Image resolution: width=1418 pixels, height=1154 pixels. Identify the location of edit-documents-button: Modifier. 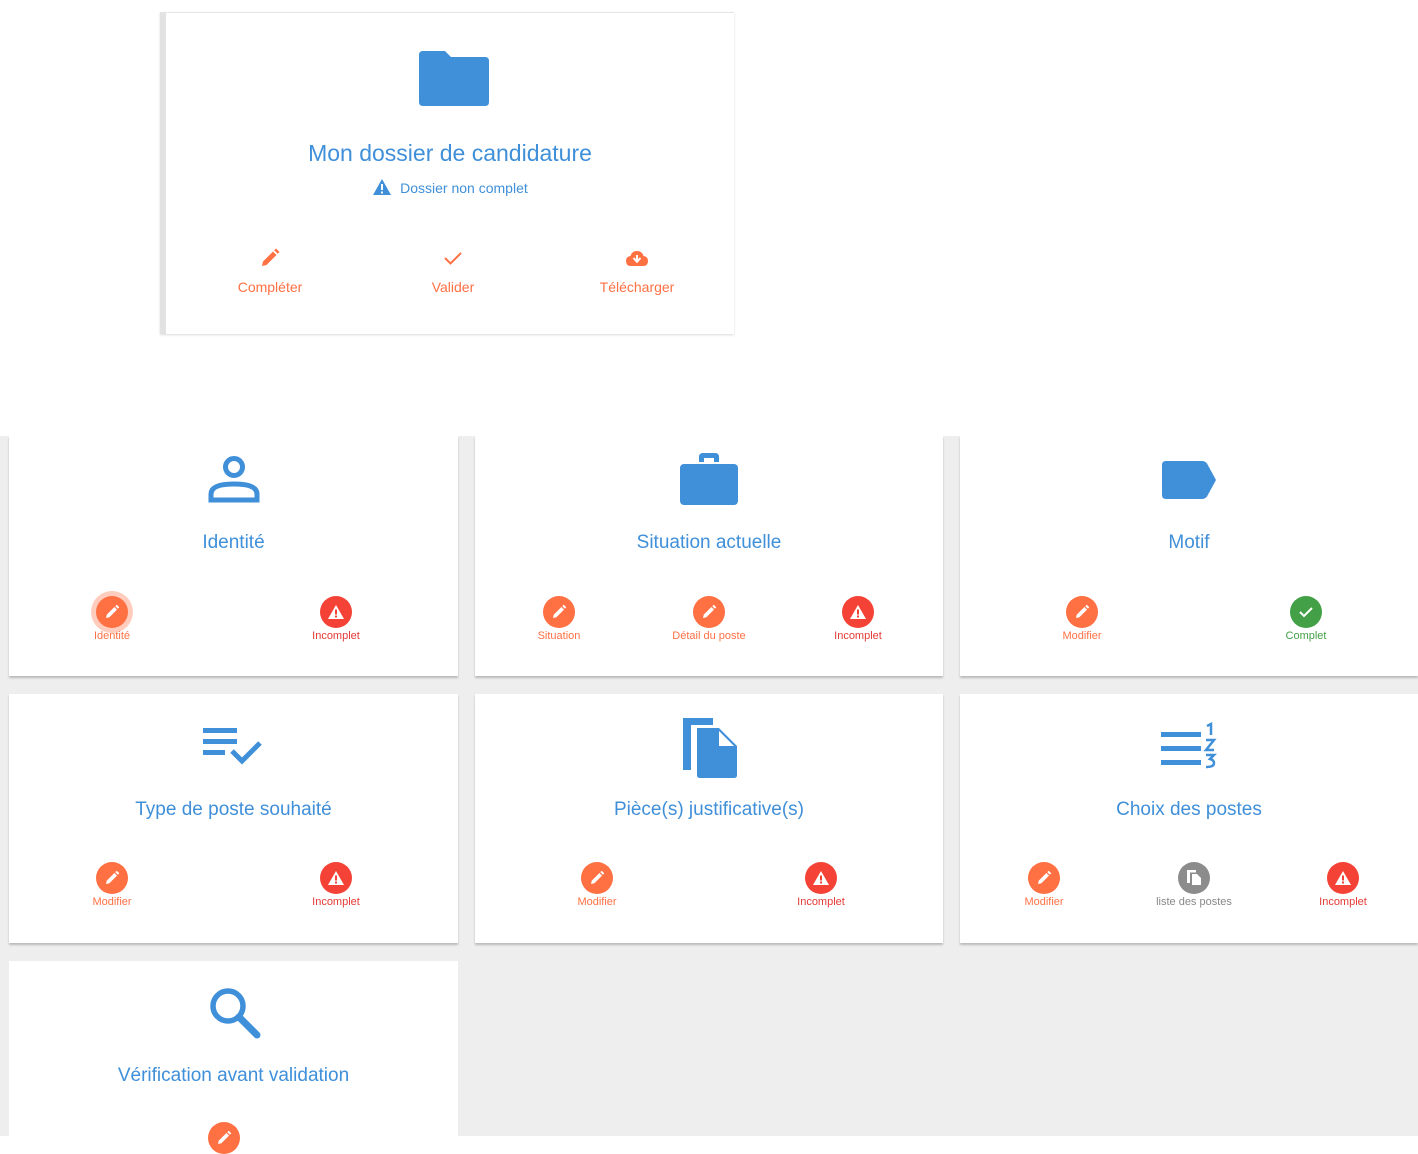
(597, 885).